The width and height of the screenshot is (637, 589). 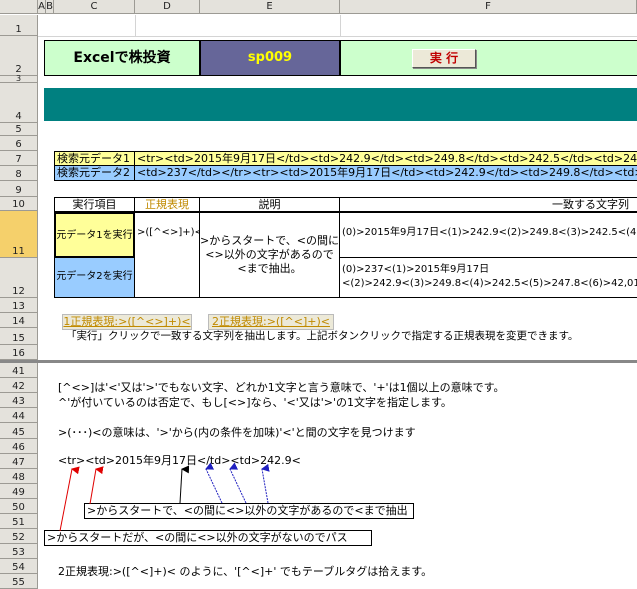 What do you see at coordinates (184, 484) in the screenshot?
I see `black-arrow` at bounding box center [184, 484].